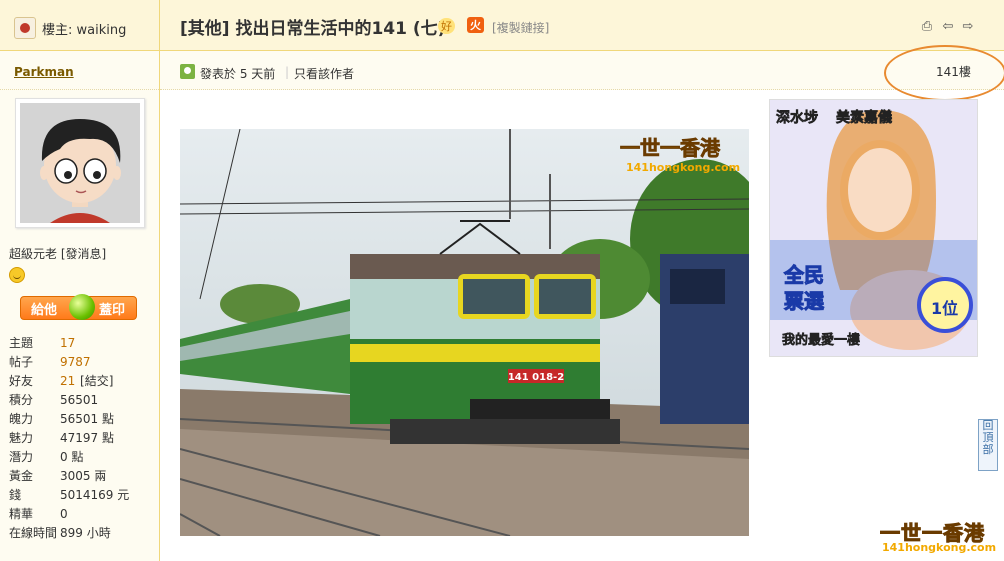  Describe the element at coordinates (84, 254) in the screenshot. I see `send-message-link: 發消息` at that location.